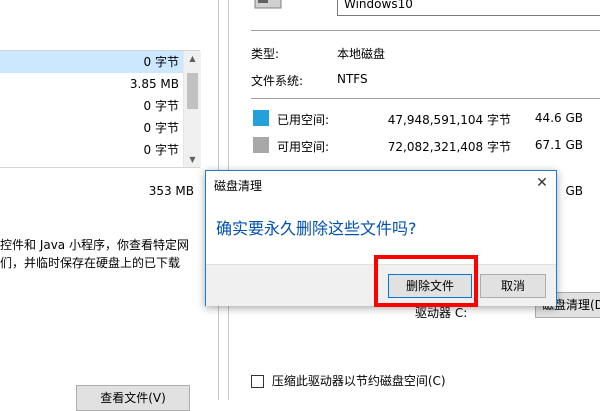  Describe the element at coordinates (257, 381) in the screenshot. I see `compress-checkbox` at that location.